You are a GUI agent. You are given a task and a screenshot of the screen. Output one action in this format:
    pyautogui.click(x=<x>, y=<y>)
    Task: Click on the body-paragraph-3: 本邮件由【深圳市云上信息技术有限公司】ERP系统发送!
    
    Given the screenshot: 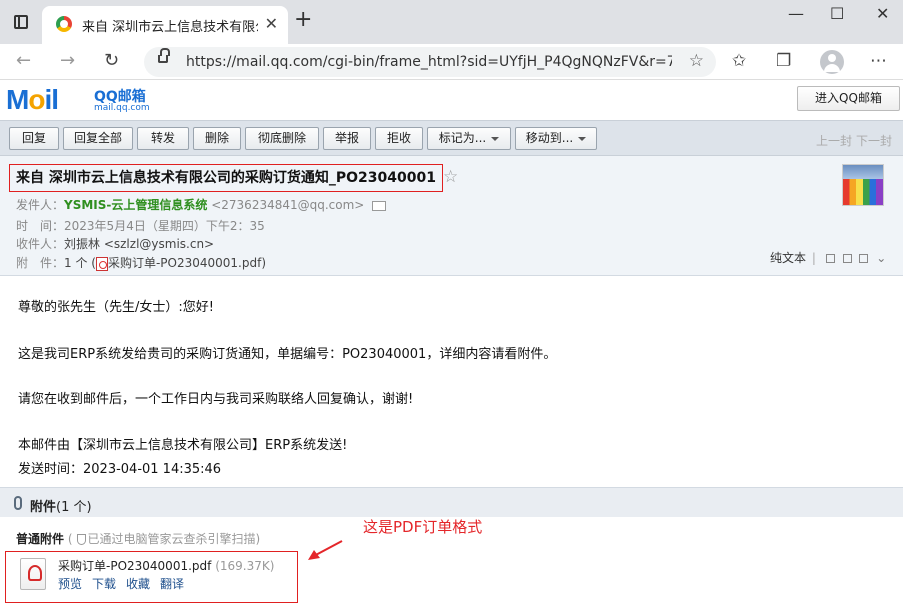 What is the action you would take?
    pyautogui.click(x=183, y=445)
    